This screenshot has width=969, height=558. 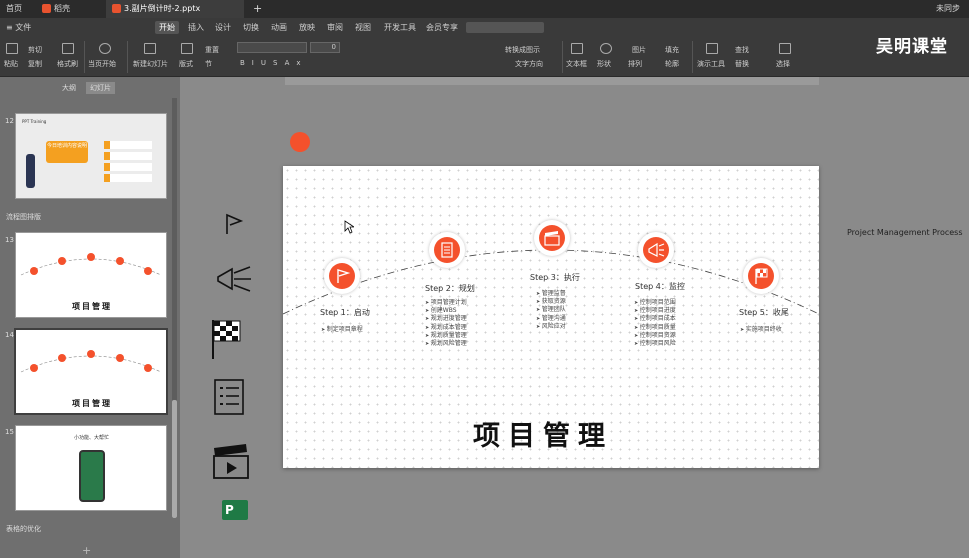 What do you see at coordinates (186, 64) in the screenshot?
I see `layout-button: 版式` at bounding box center [186, 64].